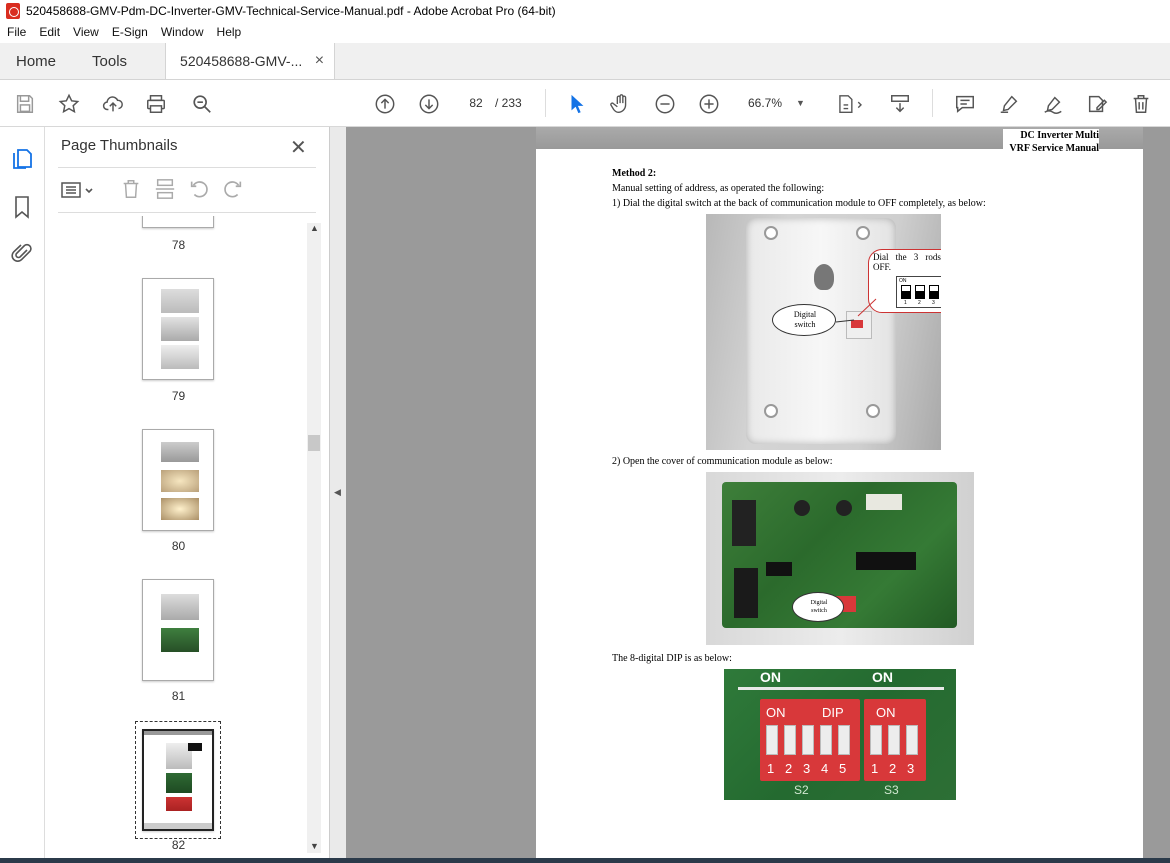 This screenshot has height=863, width=1170. I want to click on edit-pdf-icon, so click(1097, 104).